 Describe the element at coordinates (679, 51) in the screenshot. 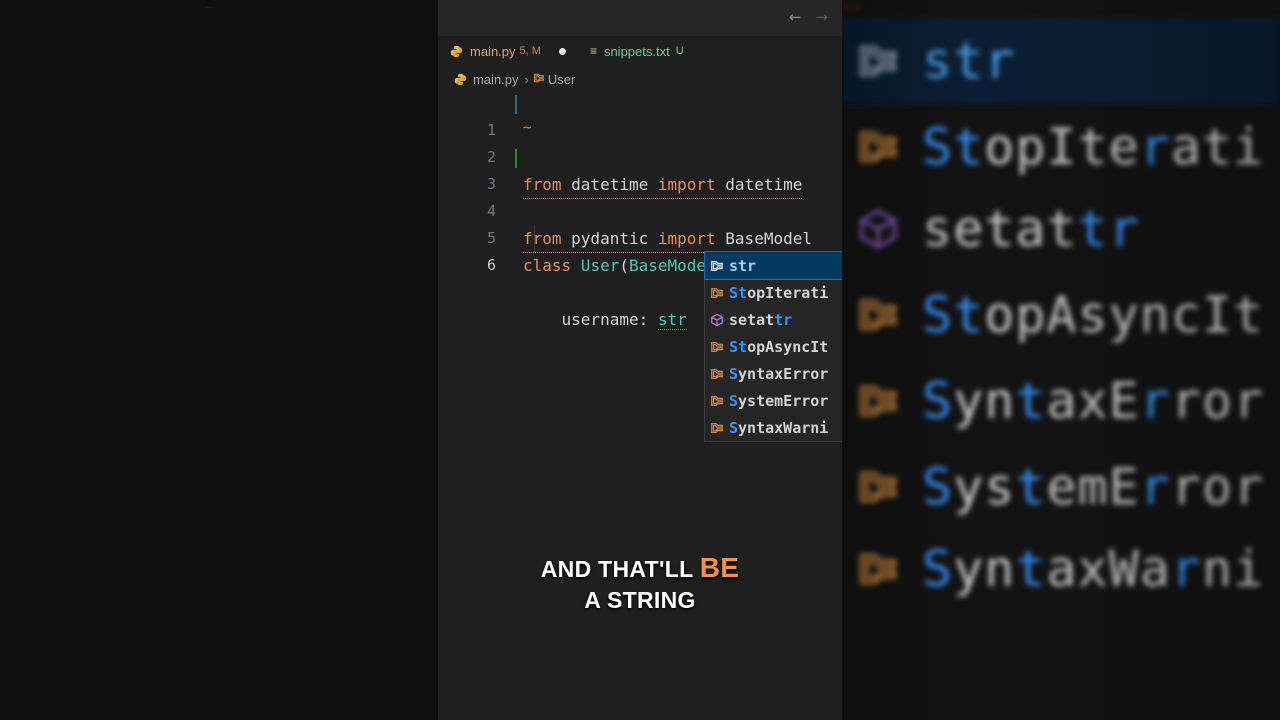

I see `tab-meta: U` at that location.